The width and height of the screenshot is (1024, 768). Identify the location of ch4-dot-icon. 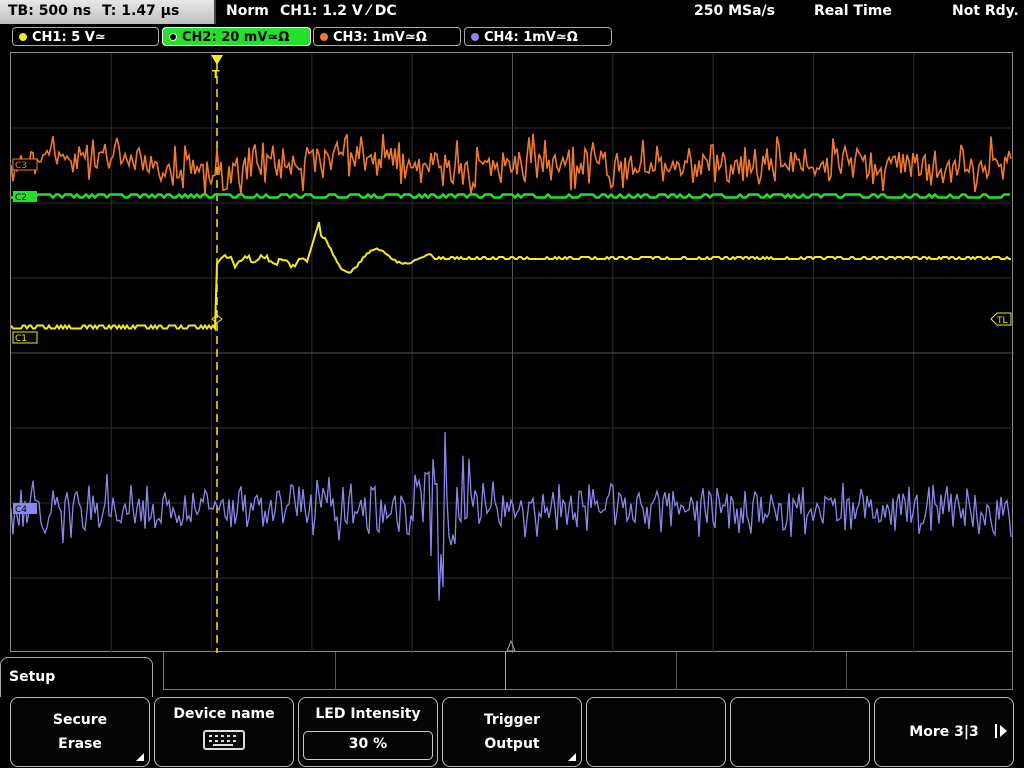
(475, 37).